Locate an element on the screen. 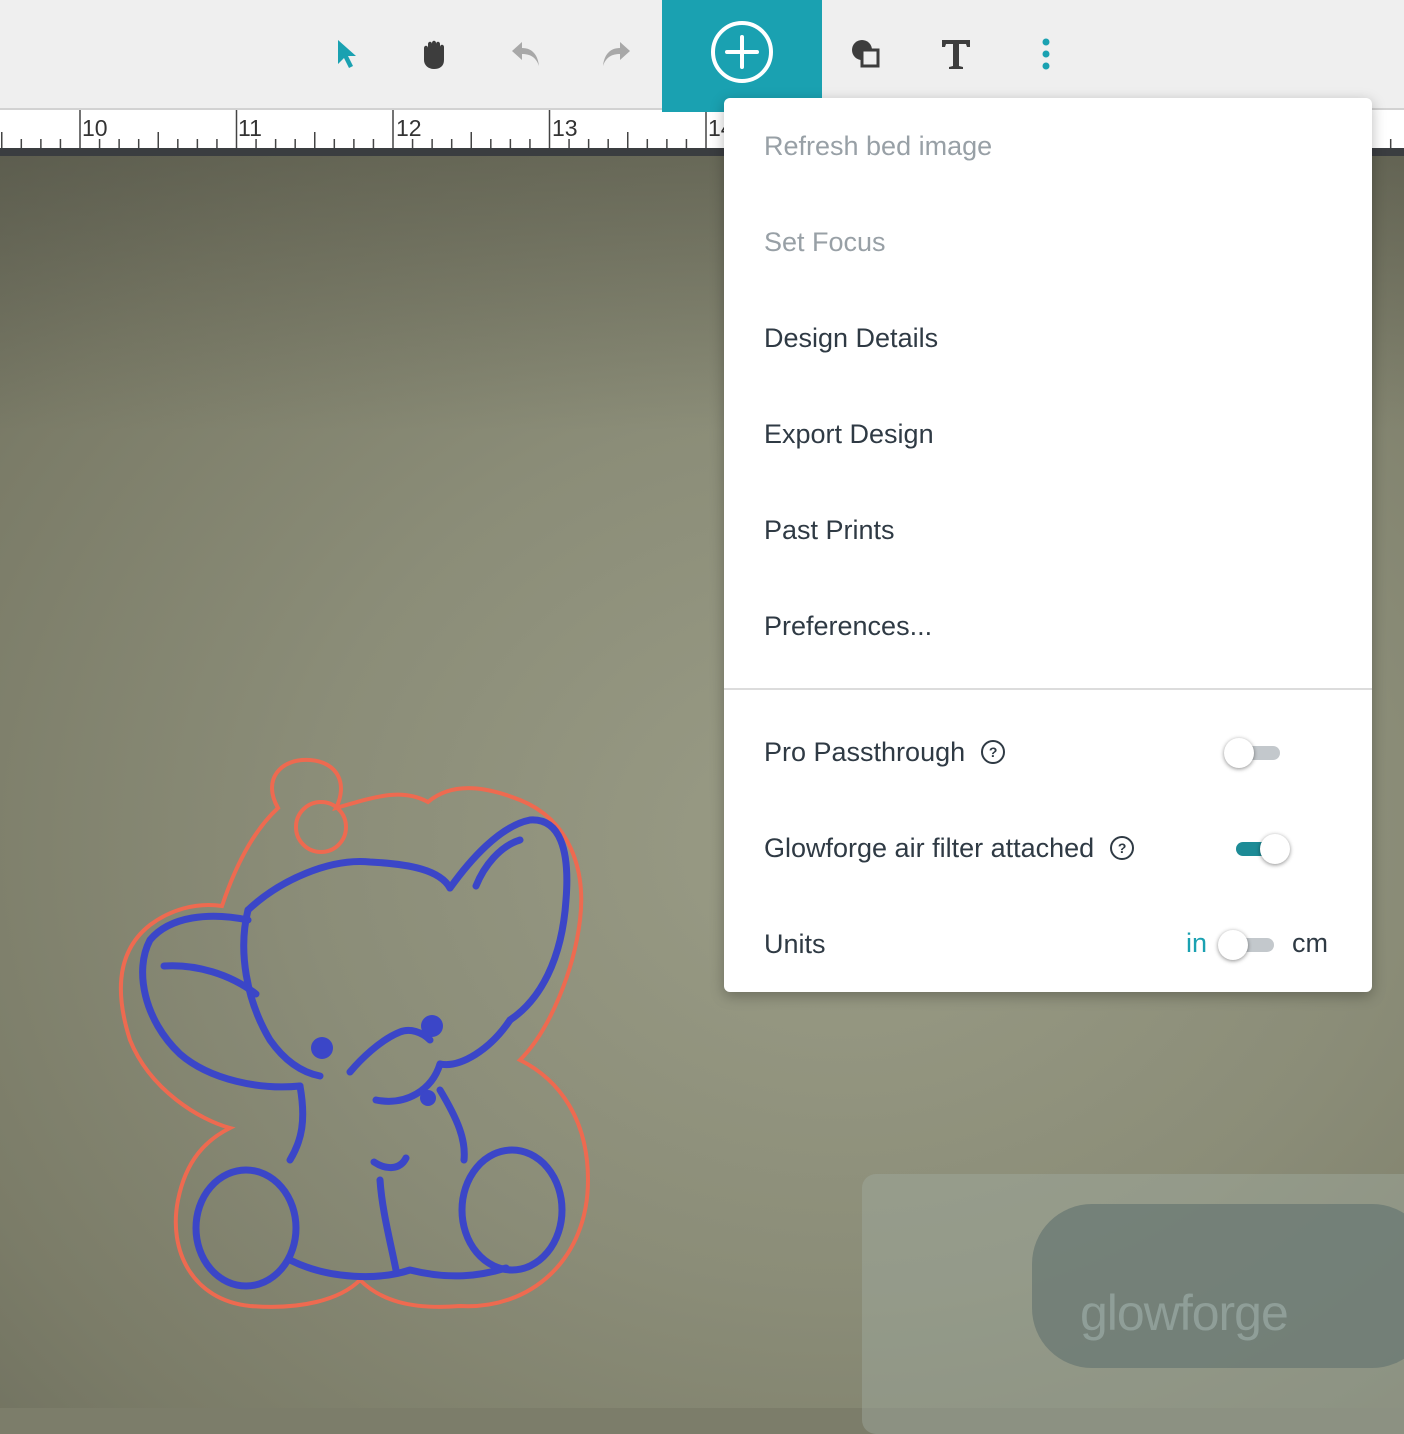 This screenshot has height=1434, width=1404. shapes-icon is located at coordinates (866, 54).